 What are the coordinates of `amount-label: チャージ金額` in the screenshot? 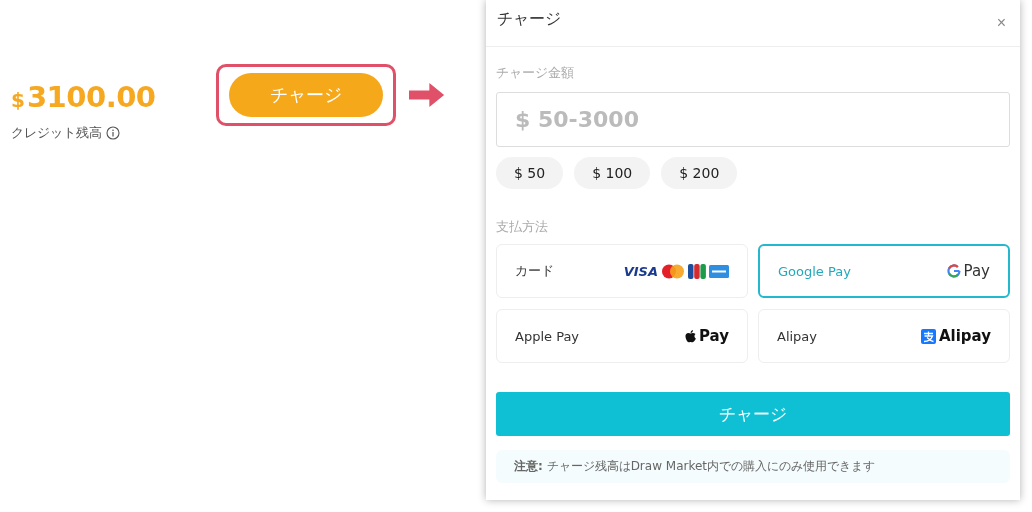 It's located at (535, 73).